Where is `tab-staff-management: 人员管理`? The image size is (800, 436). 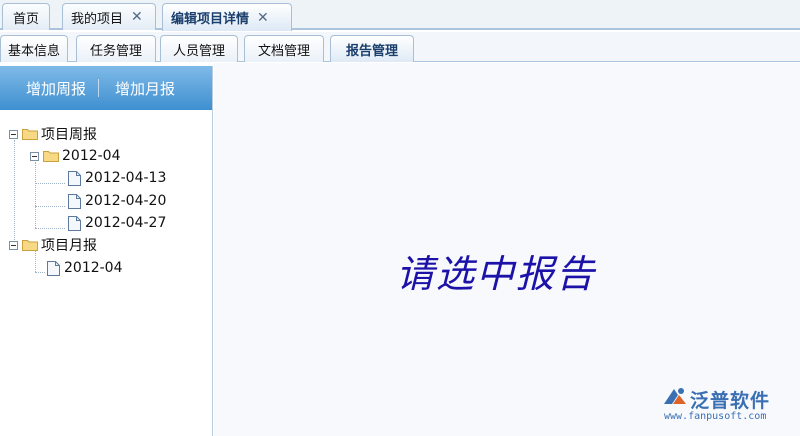 tab-staff-management: 人员管理 is located at coordinates (199, 48).